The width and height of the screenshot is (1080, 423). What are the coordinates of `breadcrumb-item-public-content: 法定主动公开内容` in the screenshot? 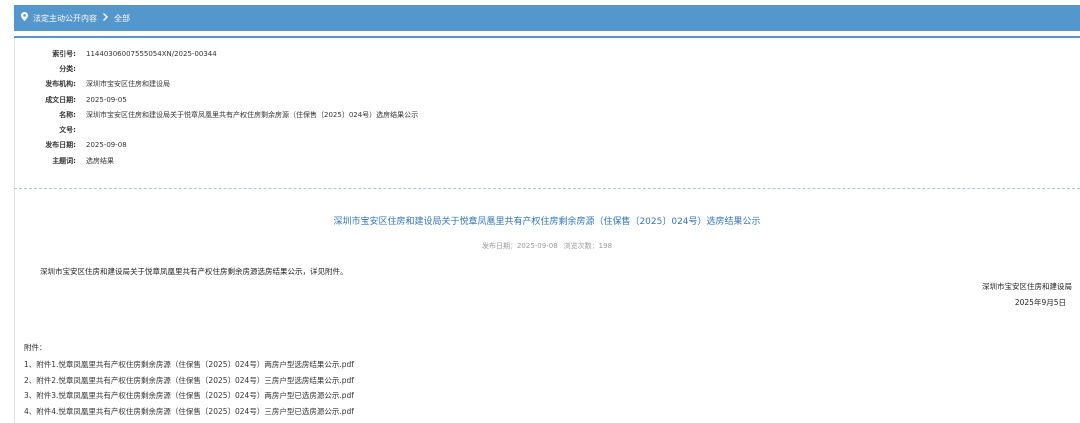 It's located at (65, 18).